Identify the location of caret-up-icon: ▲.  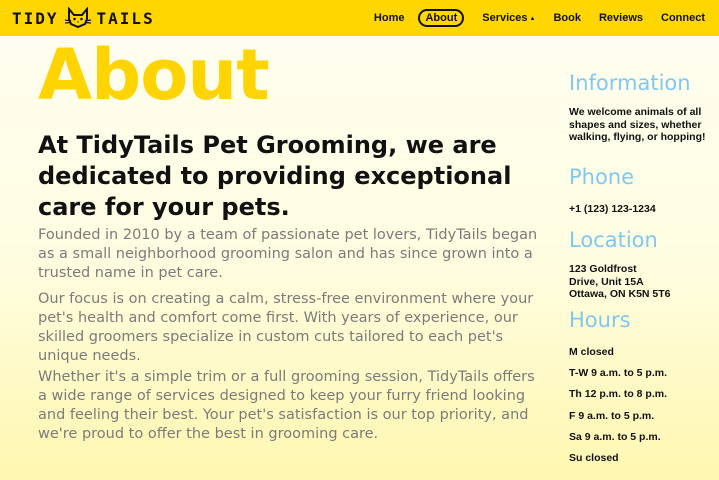
(532, 18).